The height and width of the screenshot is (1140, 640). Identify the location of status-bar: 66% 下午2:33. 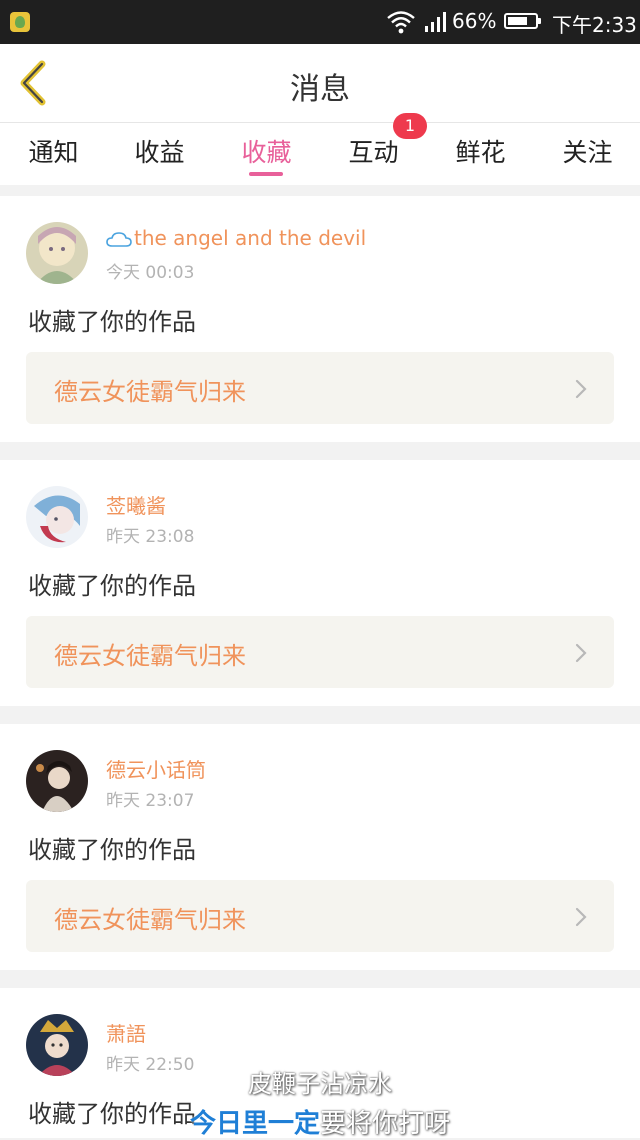
(320, 22).